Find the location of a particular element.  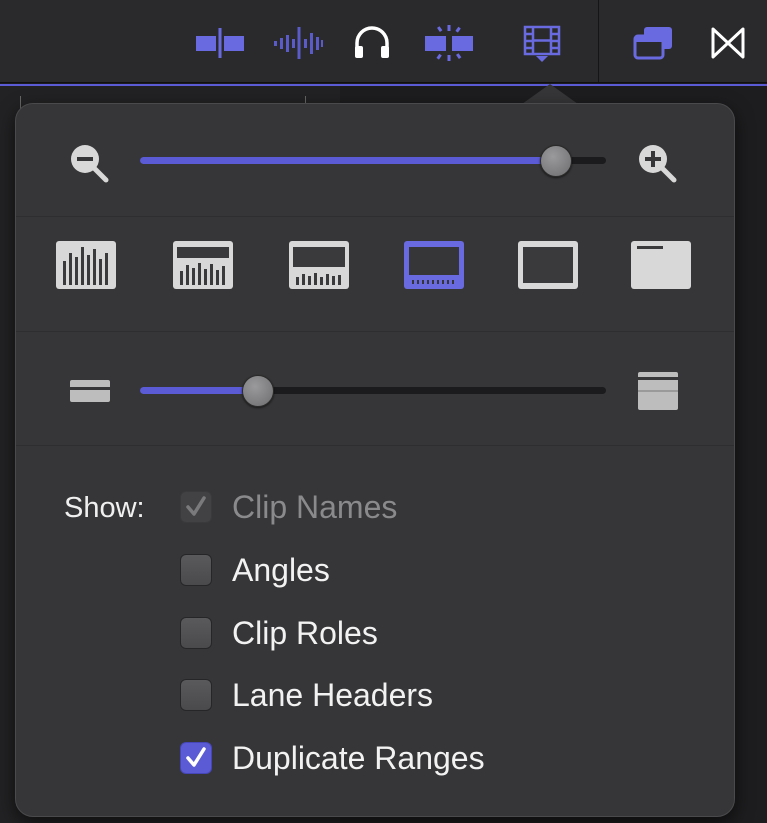

skimming-icon is located at coordinates (220, 43).